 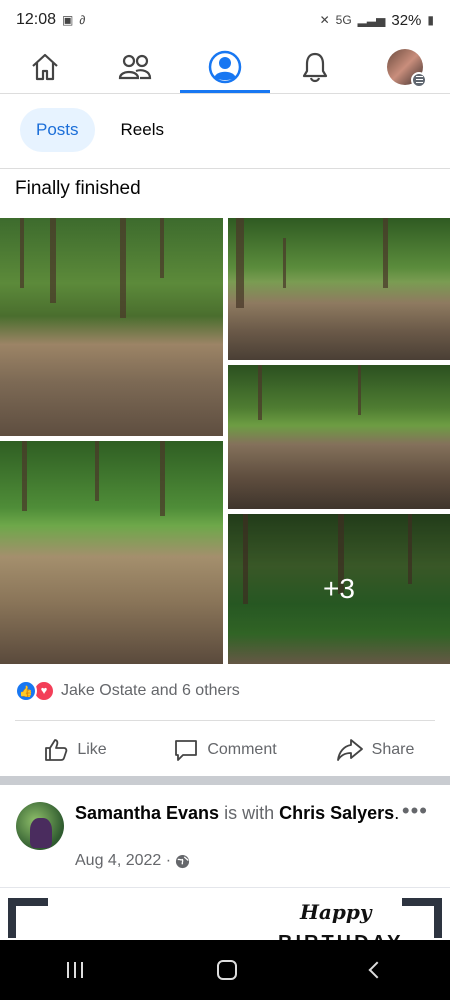 What do you see at coordinates (147, 813) in the screenshot?
I see `author-name: Samantha Evans` at bounding box center [147, 813].